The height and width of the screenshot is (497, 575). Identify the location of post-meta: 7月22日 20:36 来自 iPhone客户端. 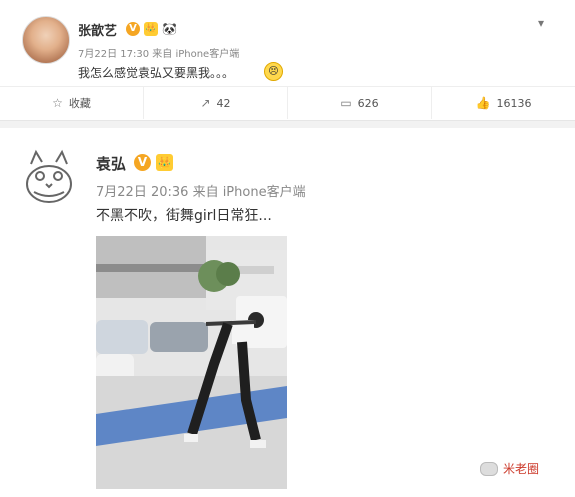
(201, 190).